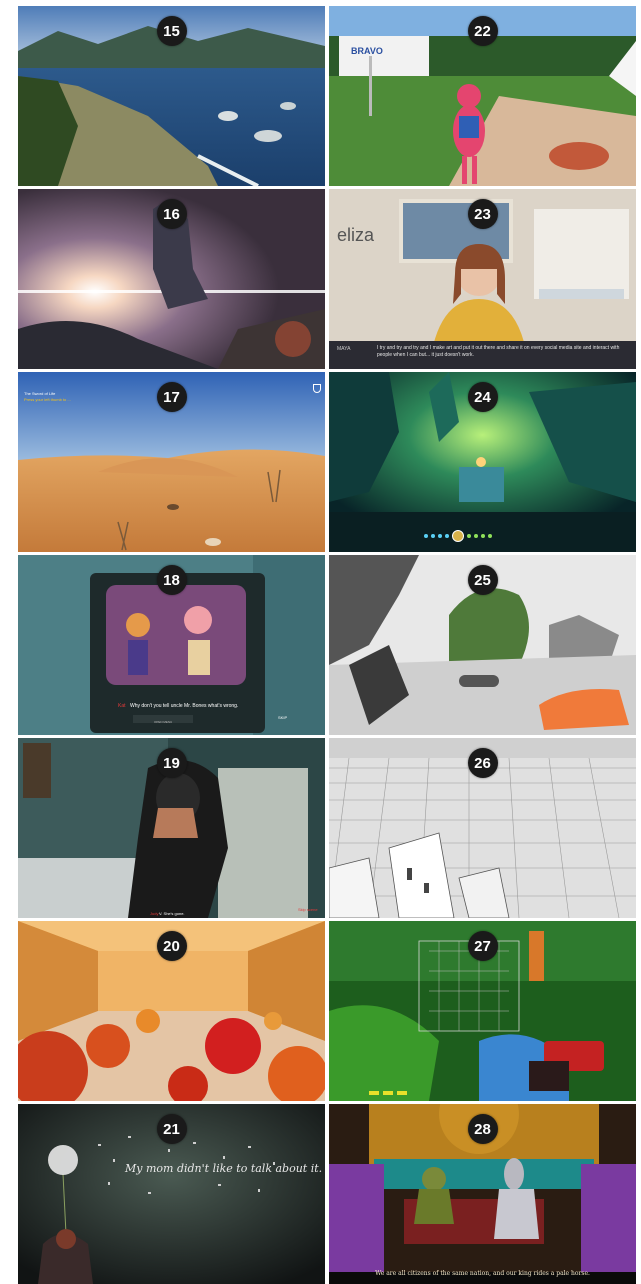 The height and width of the screenshot is (1284, 641). Describe the element at coordinates (171, 96) in the screenshot. I see `tile-15: 15` at that location.